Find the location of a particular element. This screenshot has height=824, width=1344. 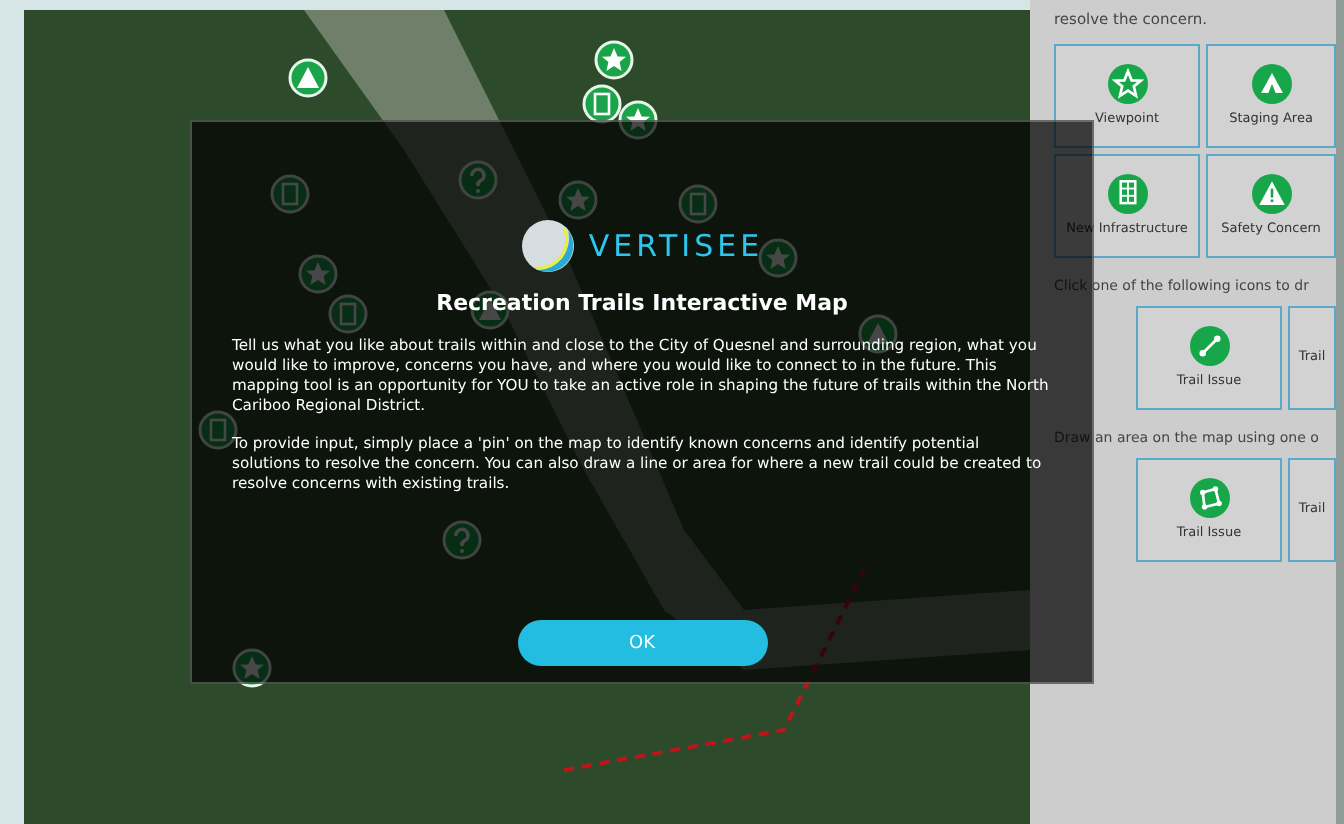

polygon-icon is located at coordinates (1209, 498).